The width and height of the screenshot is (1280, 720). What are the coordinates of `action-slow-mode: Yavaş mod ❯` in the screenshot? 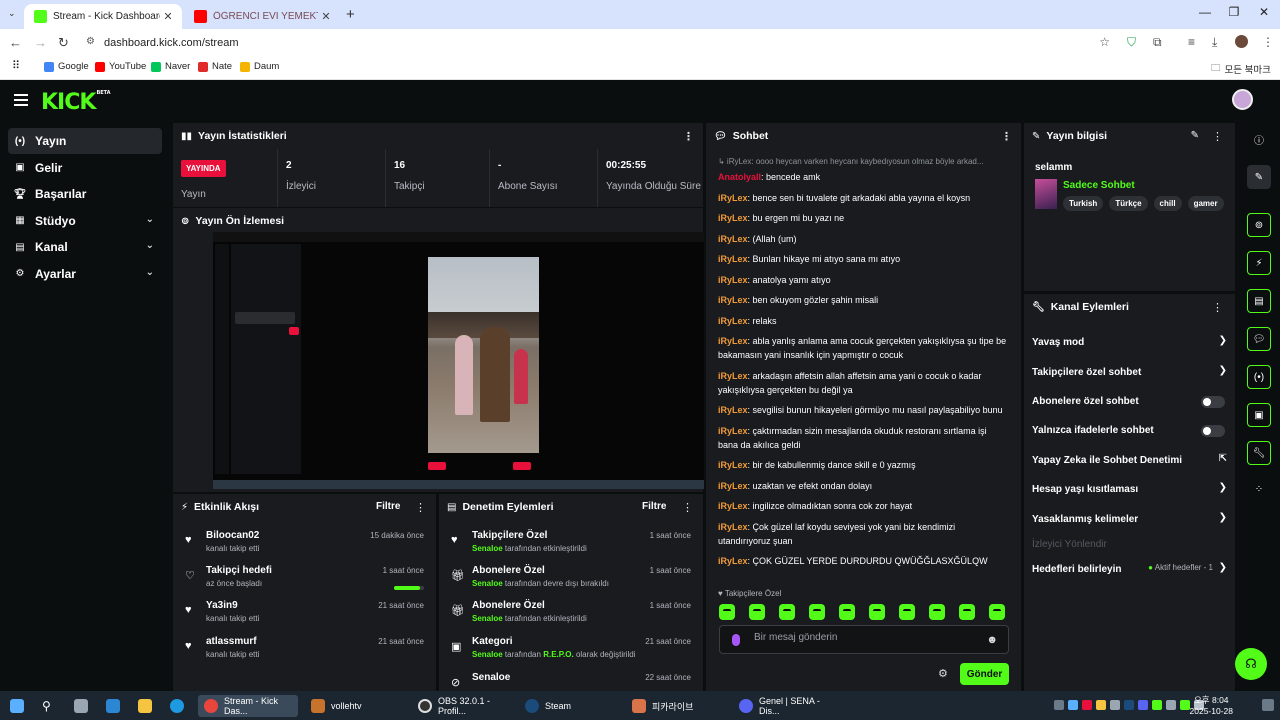 It's located at (1129, 342).